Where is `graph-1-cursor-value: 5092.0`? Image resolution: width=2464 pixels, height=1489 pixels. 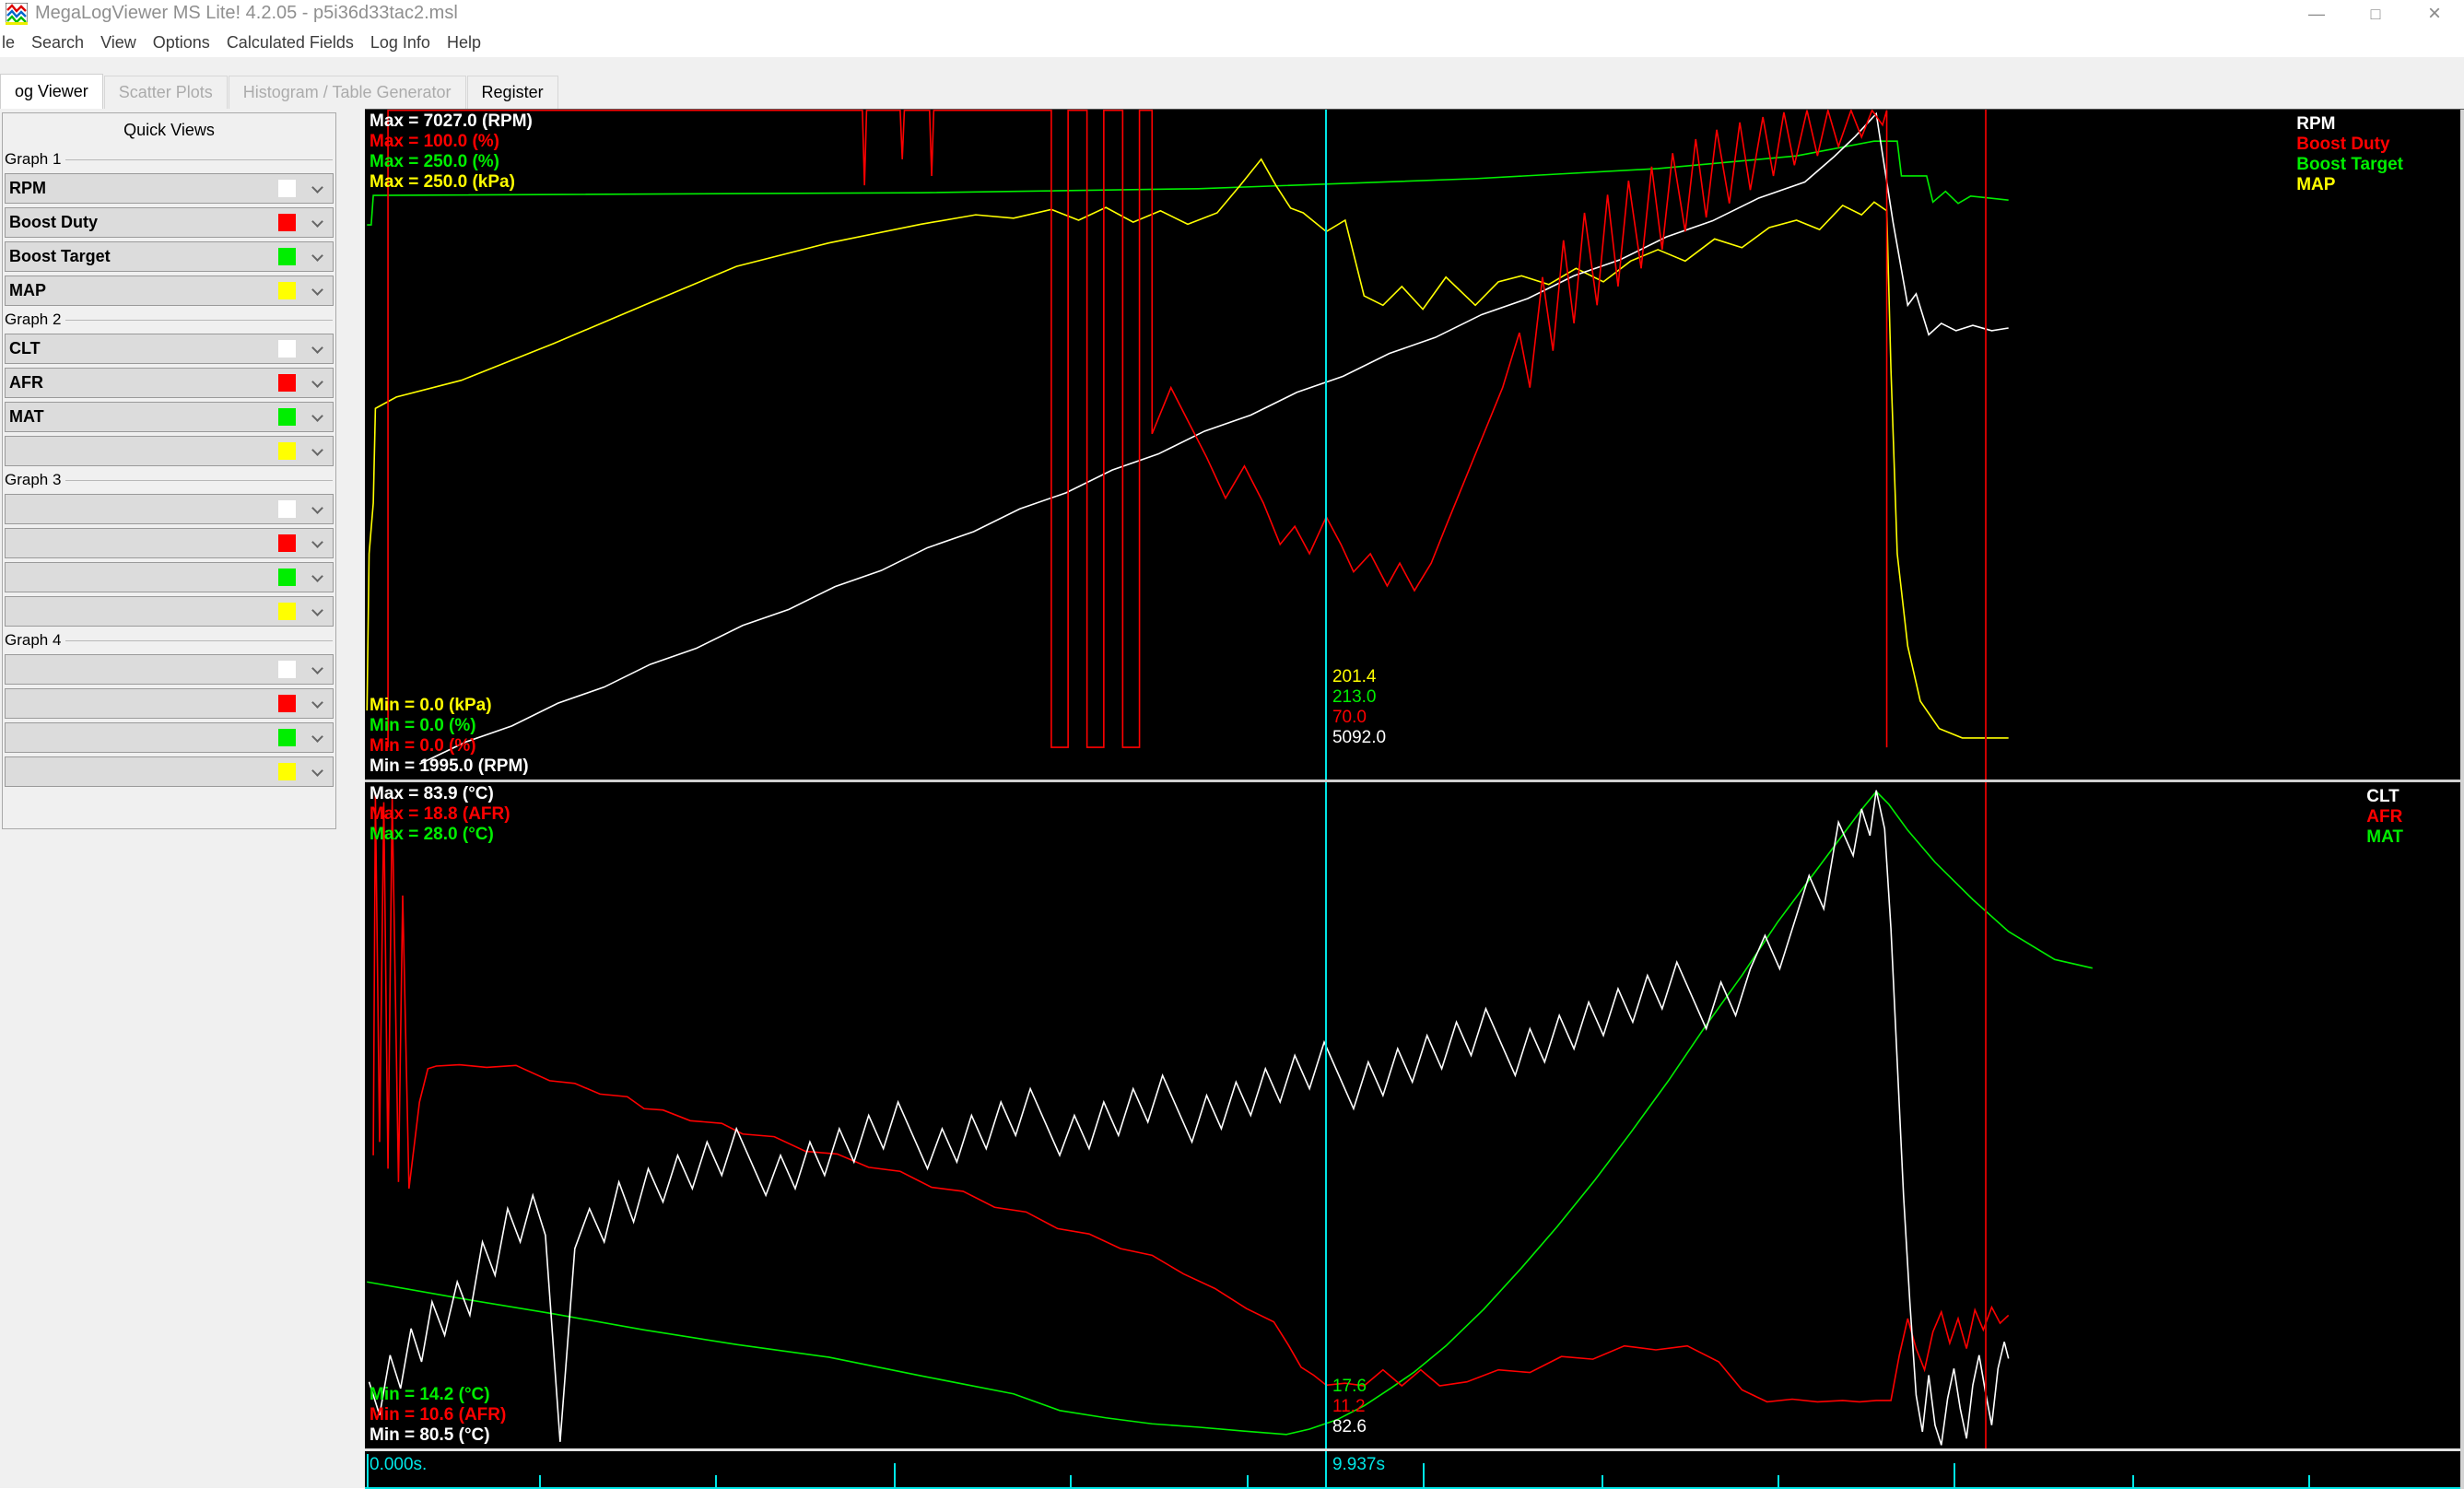 graph-1-cursor-value: 5092.0 is located at coordinates (1359, 737).